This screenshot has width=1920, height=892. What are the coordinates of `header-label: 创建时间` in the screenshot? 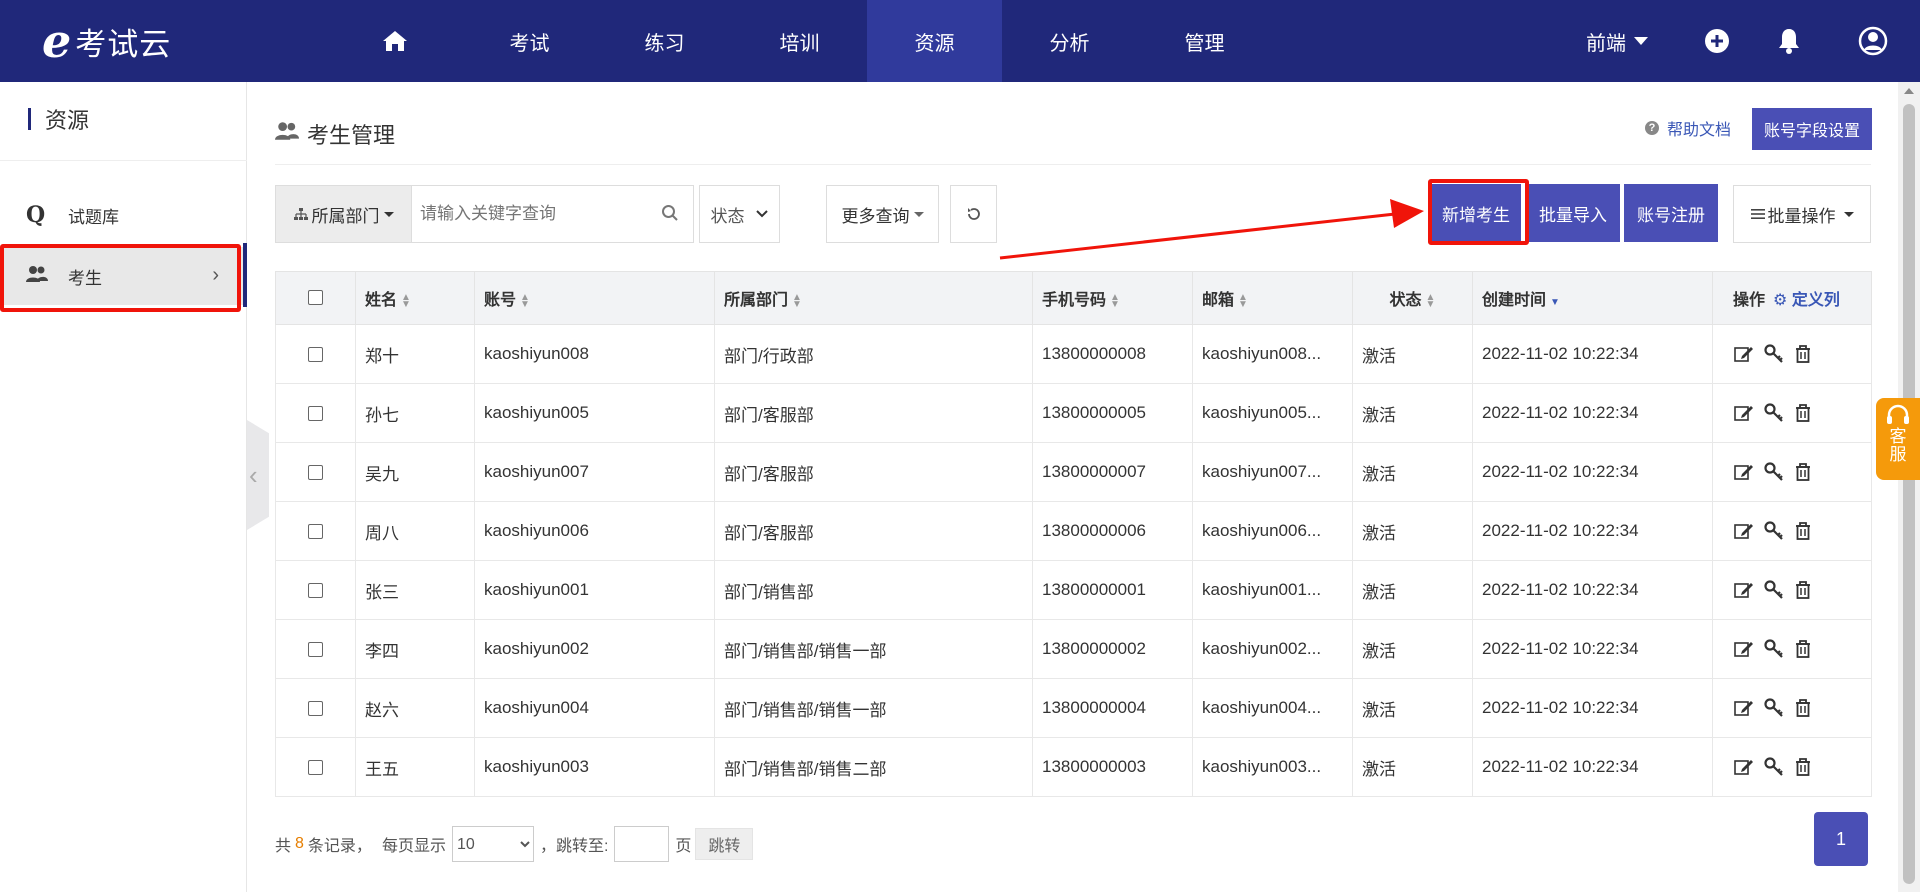 It's located at (1514, 300).